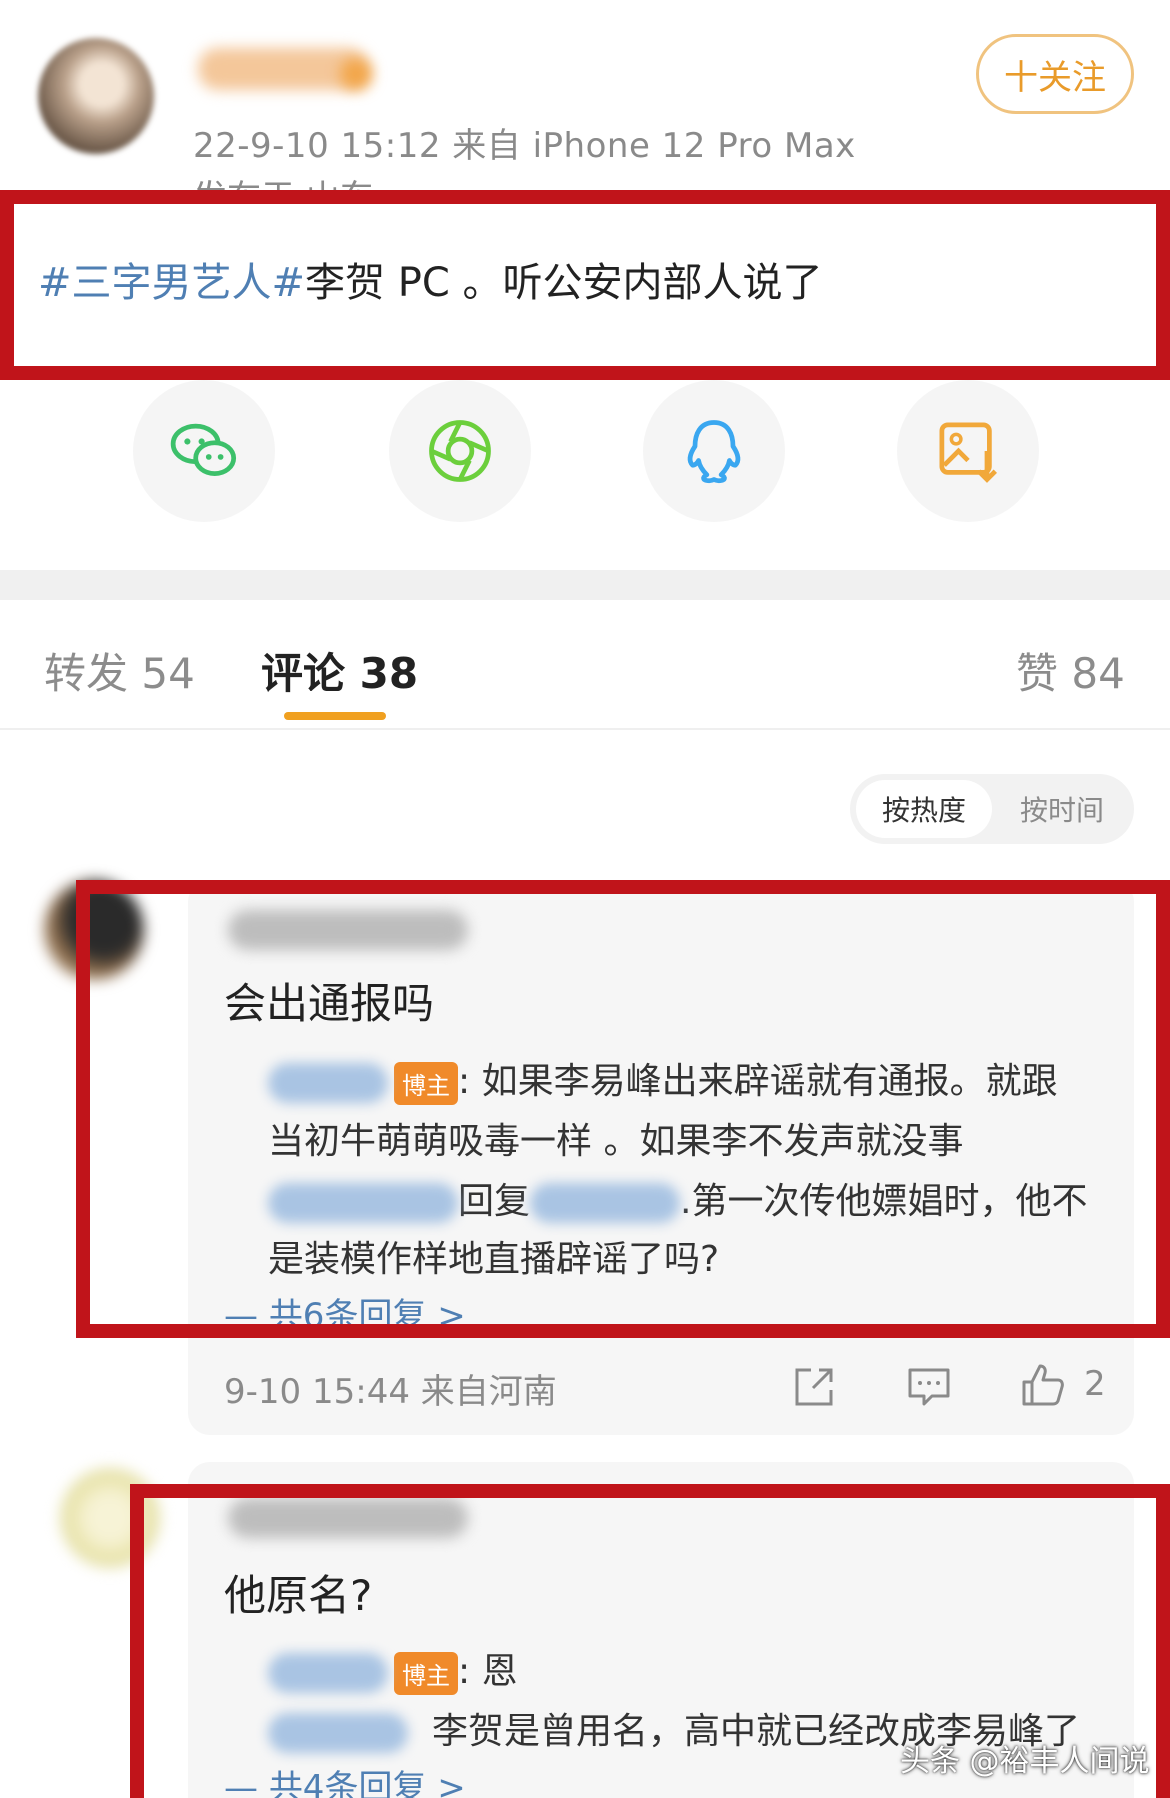 The height and width of the screenshot is (1798, 1170). I want to click on comment-meta: 9-10 15:44 来自河南, so click(390, 1392).